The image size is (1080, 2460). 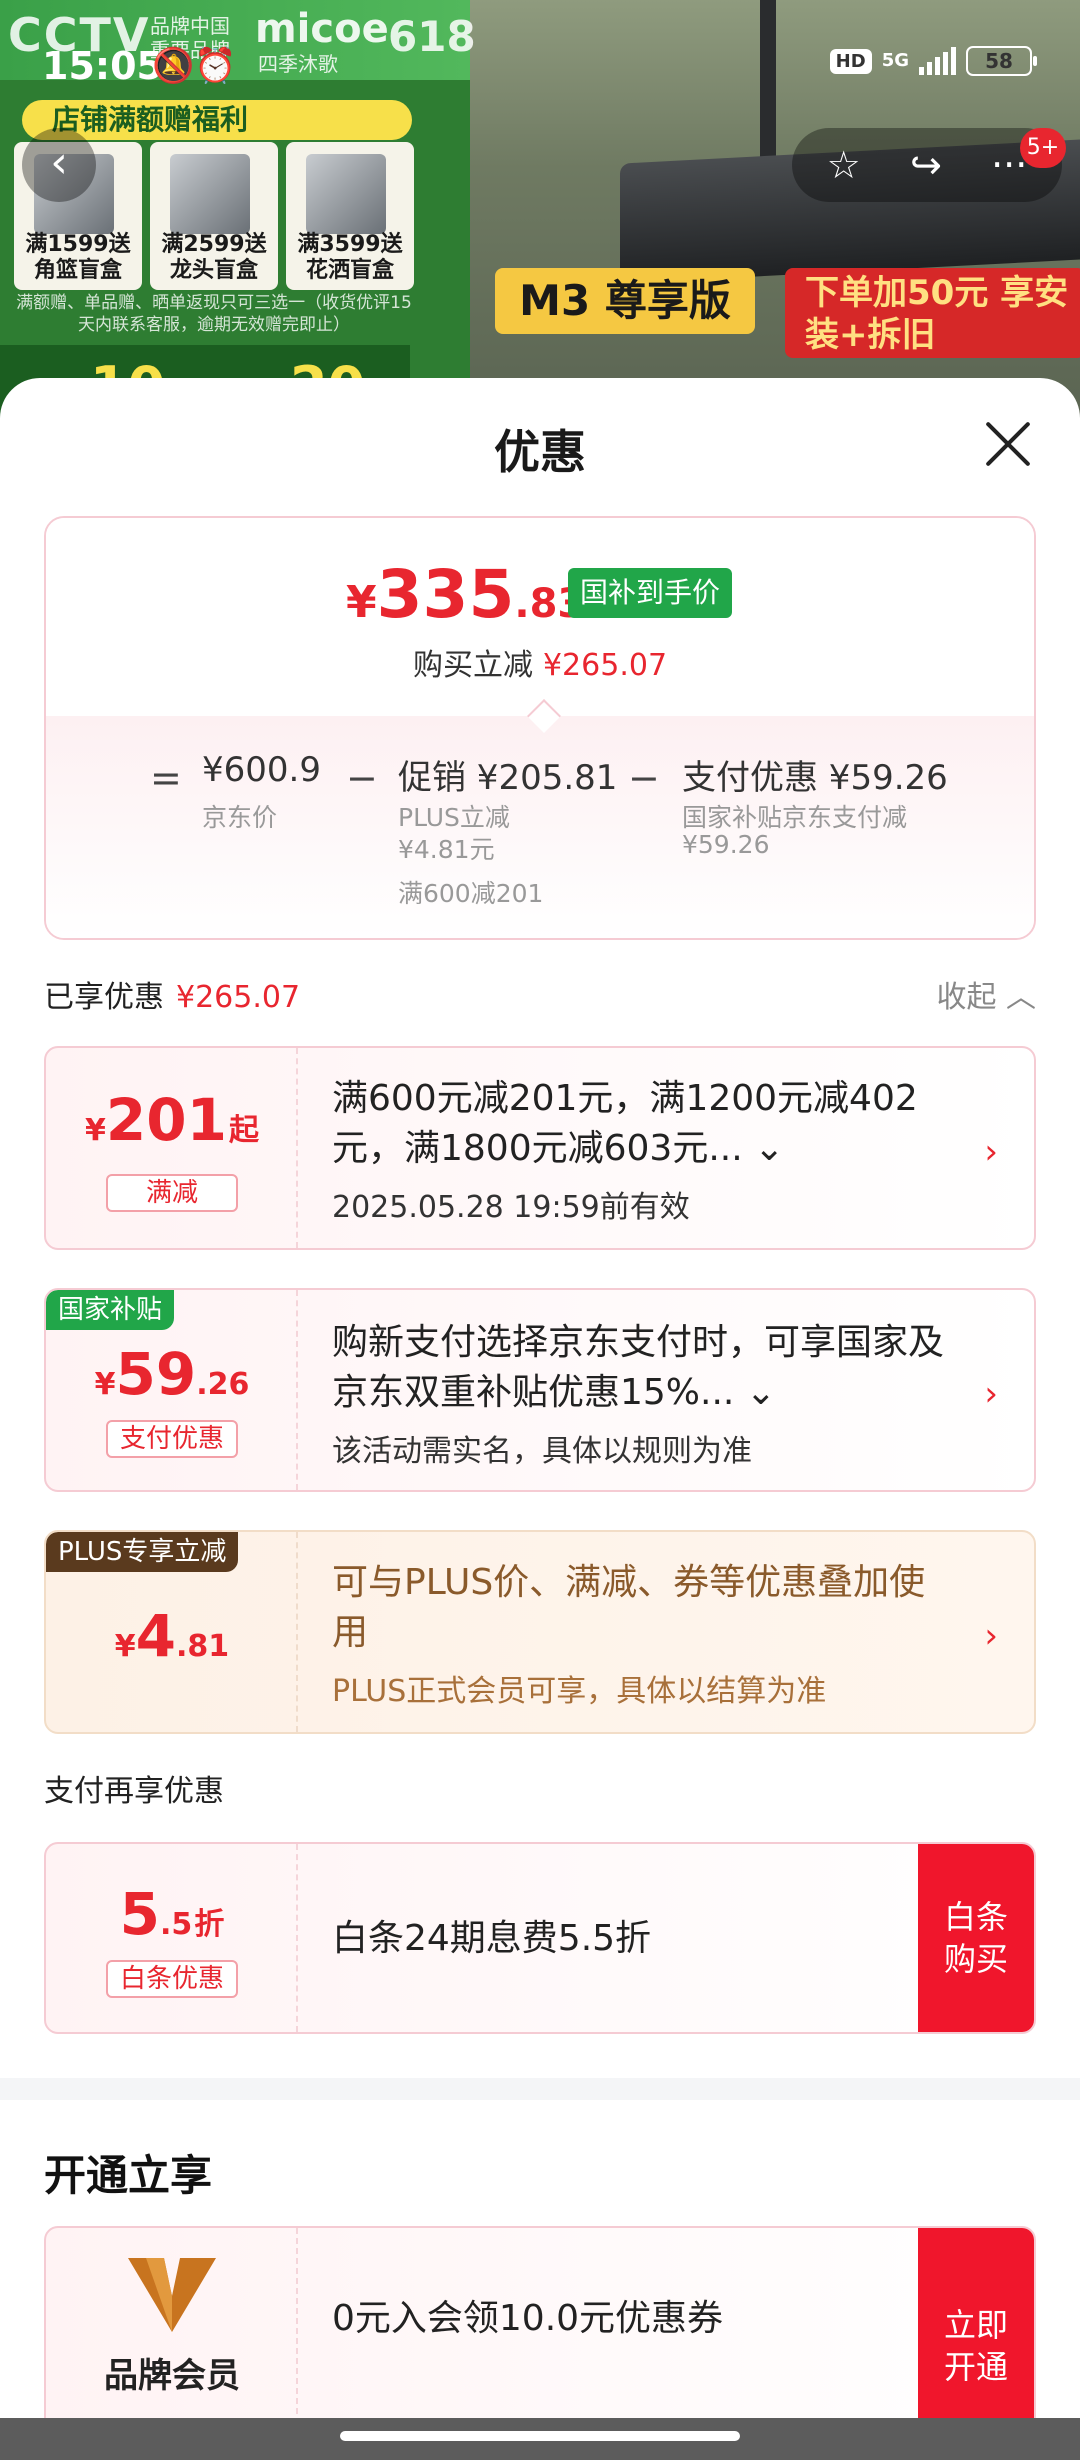 What do you see at coordinates (579, 1691) in the screenshot?
I see `coupon-condition: PLUS正式会员可享，具体以结算为准` at bounding box center [579, 1691].